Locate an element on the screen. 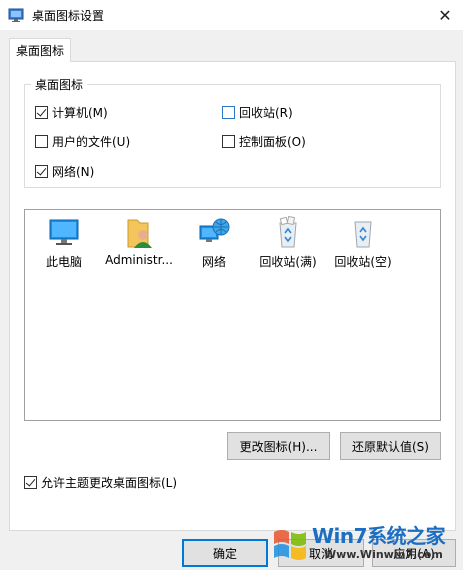  checkbox-user-files: 用户的文件(U) is located at coordinates (82, 141).